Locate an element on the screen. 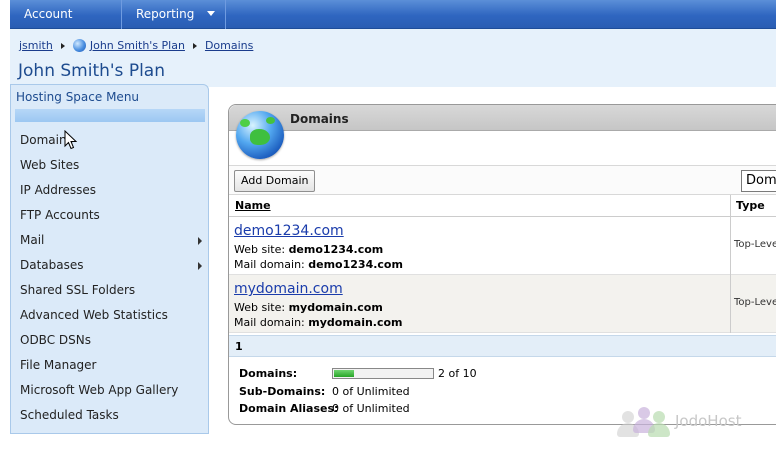  quota-subdomains-label: Sub-Domains: is located at coordinates (282, 391).